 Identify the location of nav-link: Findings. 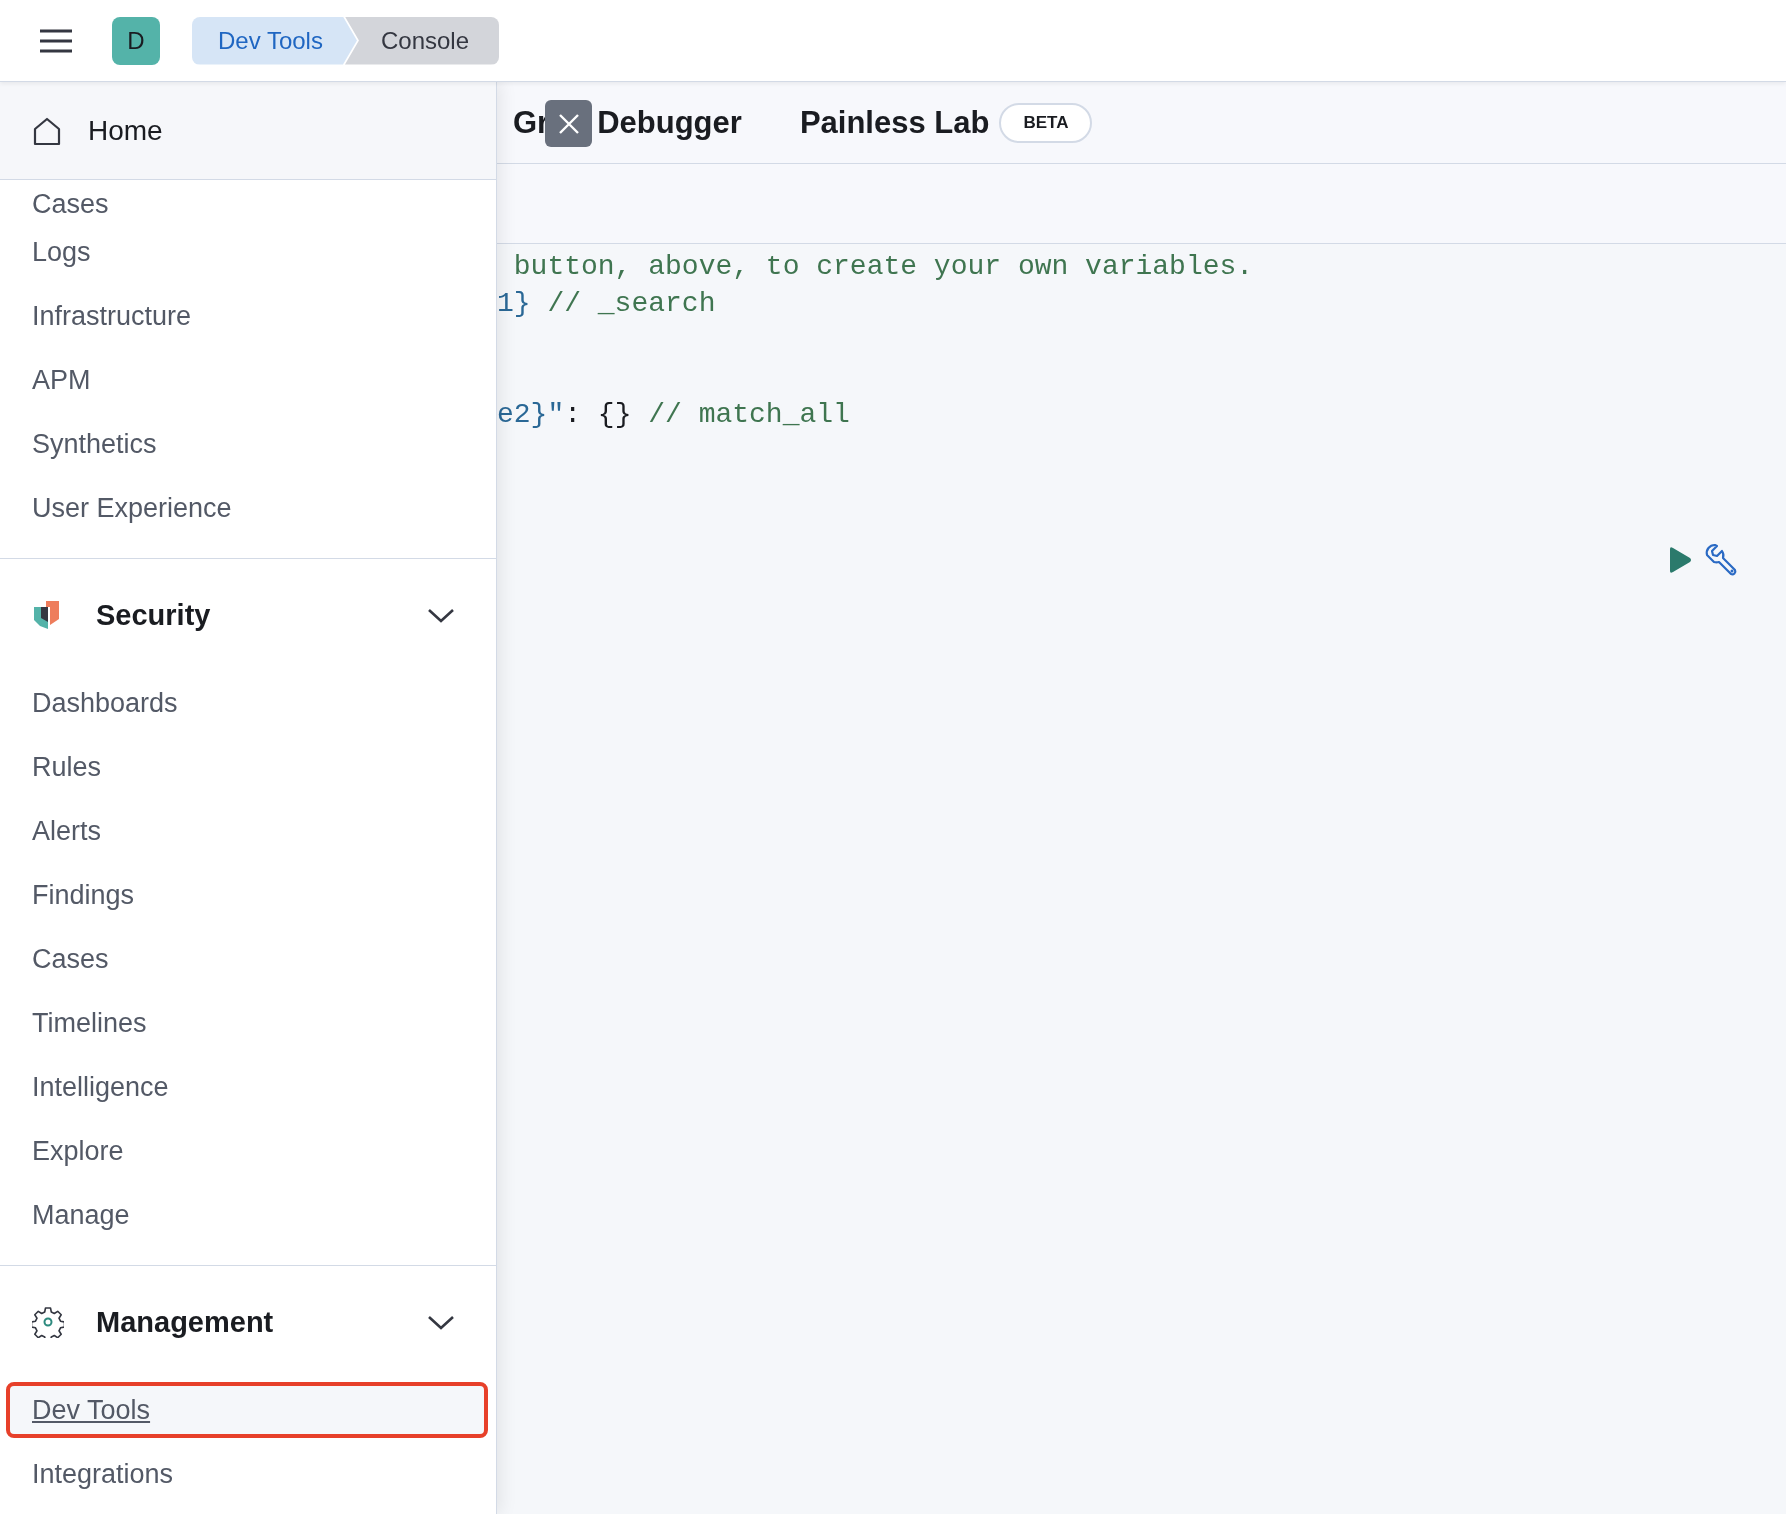
(83, 895).